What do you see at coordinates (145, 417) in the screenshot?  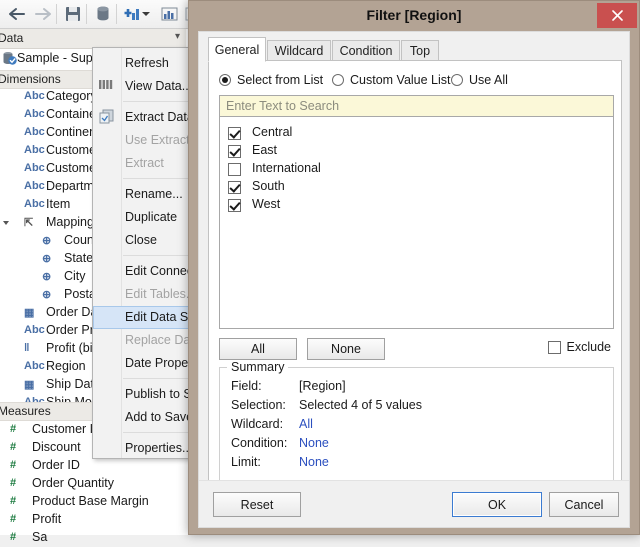 I see `context-menu-item: Add to Save` at bounding box center [145, 417].